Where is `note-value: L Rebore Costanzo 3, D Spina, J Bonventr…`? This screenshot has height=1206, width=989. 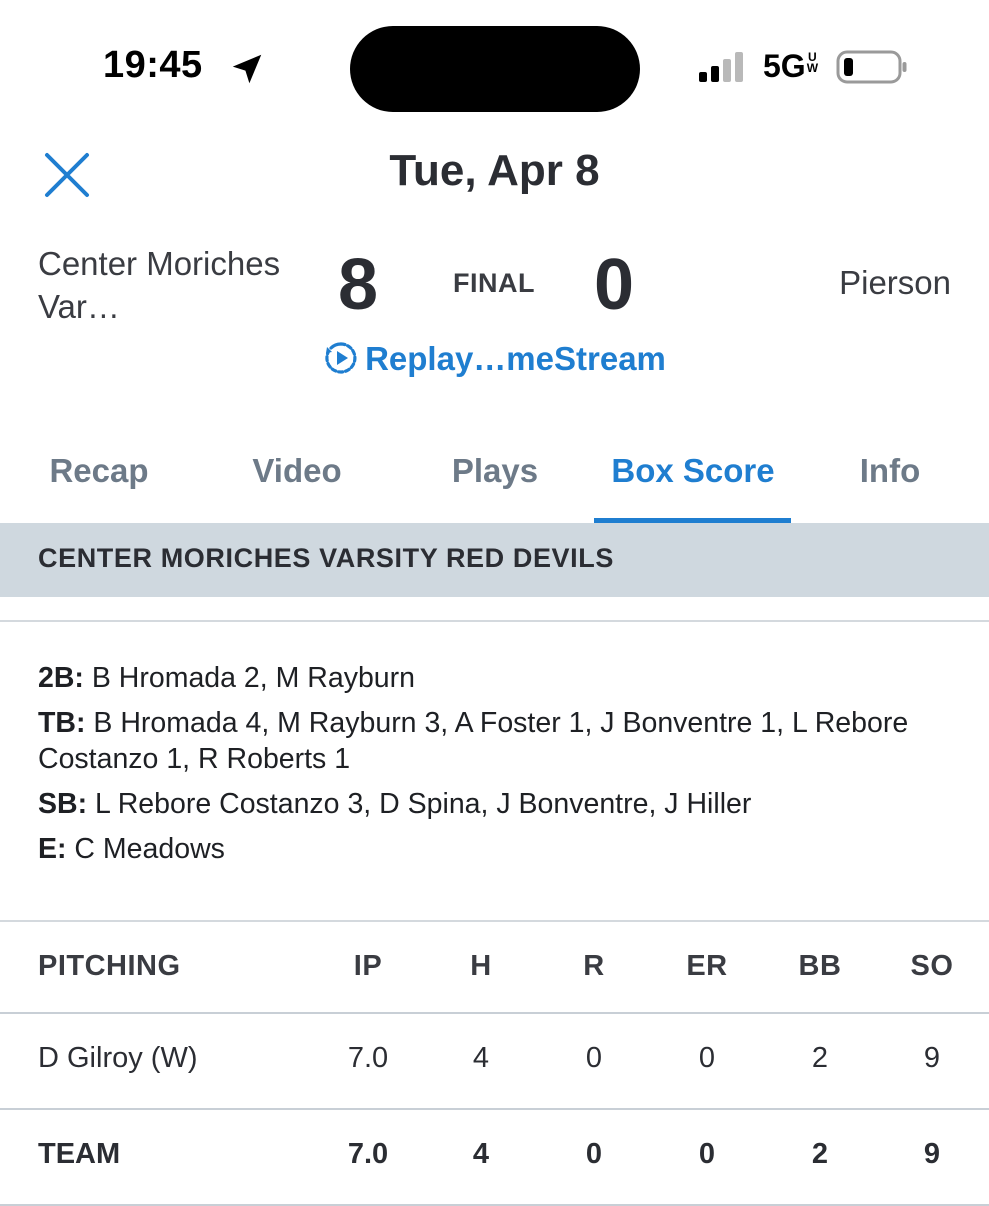 note-value: L Rebore Costanzo 3, D Spina, J Bonventr… is located at coordinates (423, 804).